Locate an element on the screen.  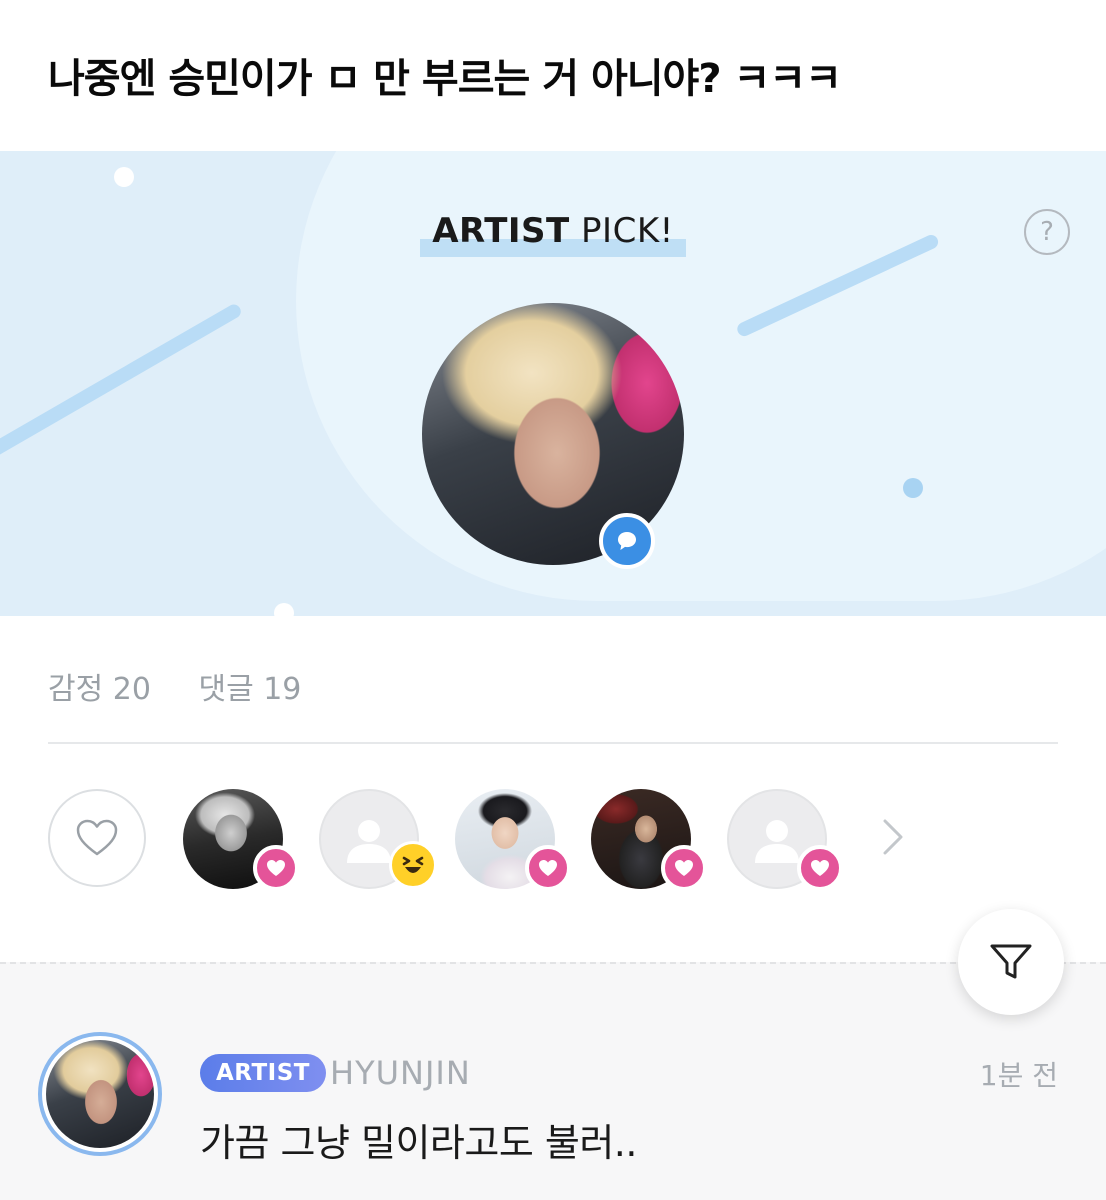
reactions-row is located at coordinates (553, 840).